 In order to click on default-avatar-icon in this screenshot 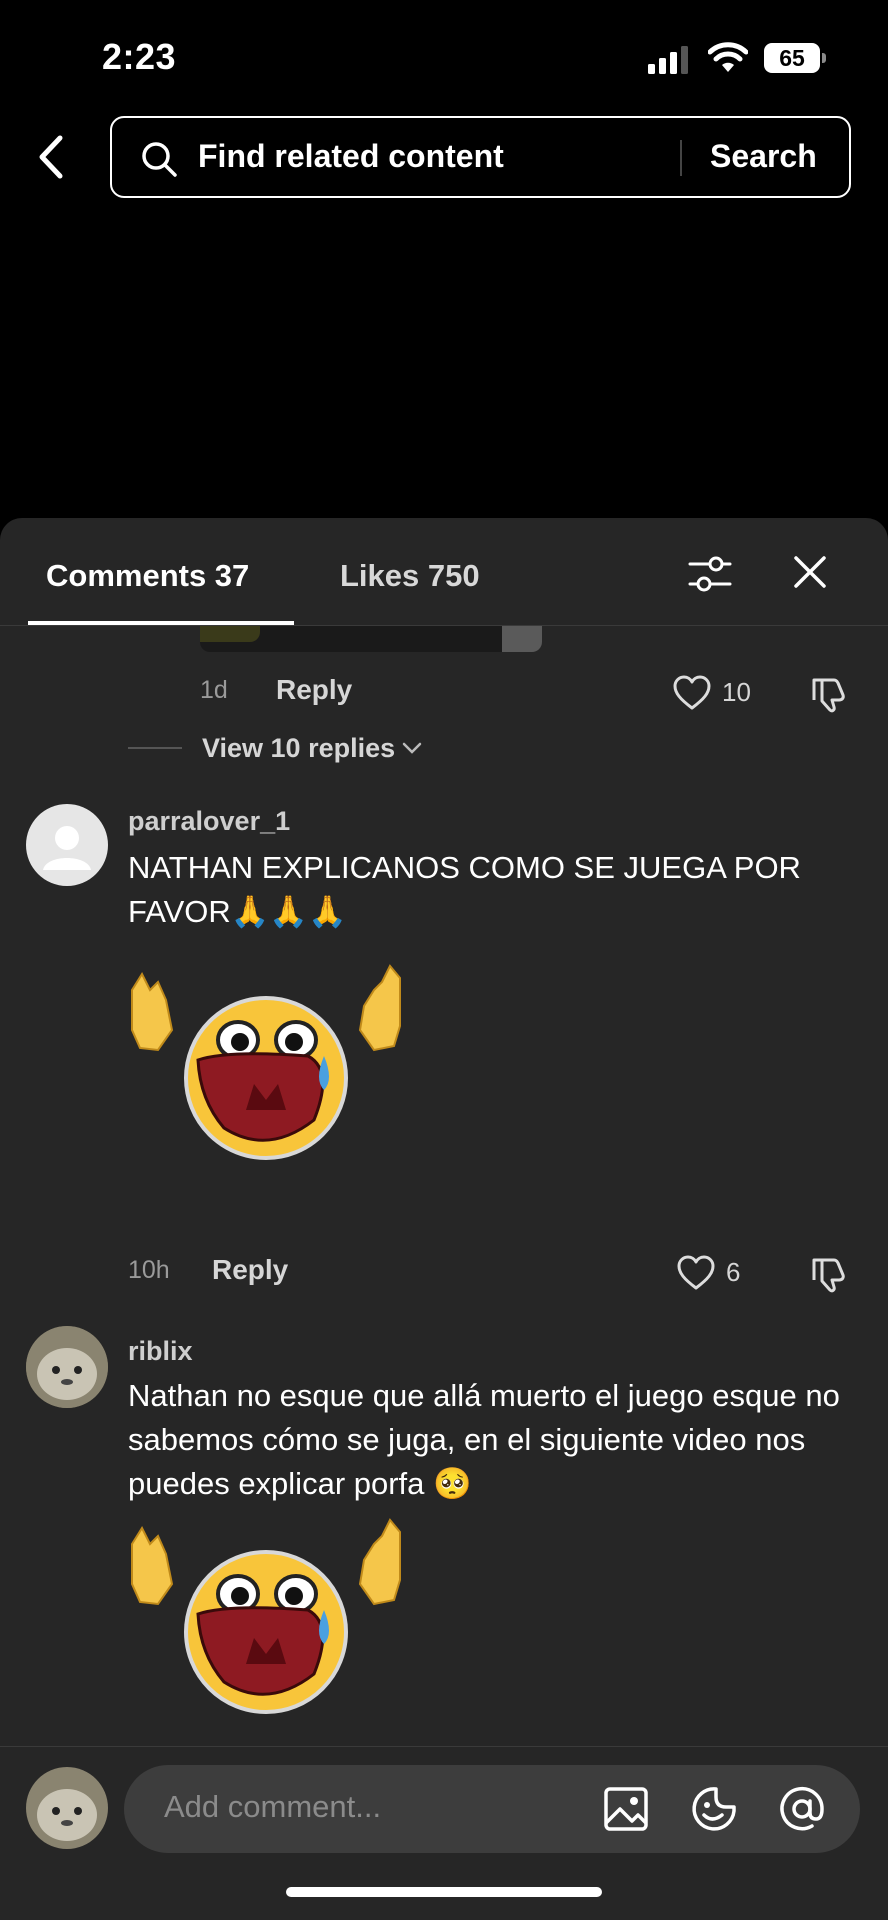, I will do `click(67, 848)`.